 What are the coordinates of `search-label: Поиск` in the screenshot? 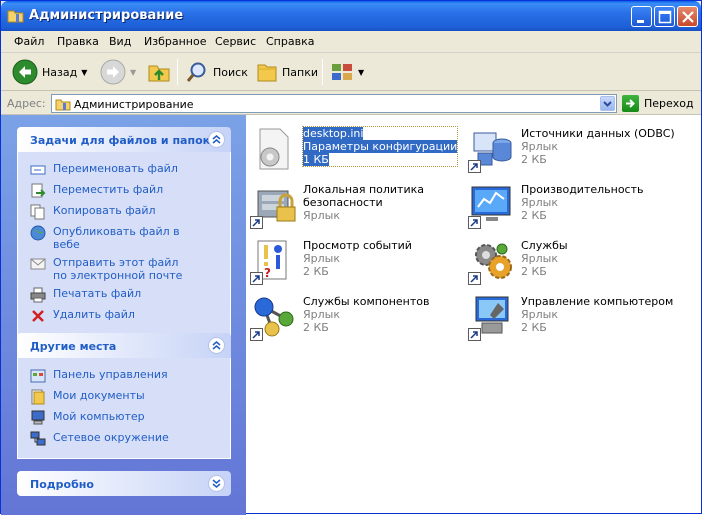 It's located at (230, 72).